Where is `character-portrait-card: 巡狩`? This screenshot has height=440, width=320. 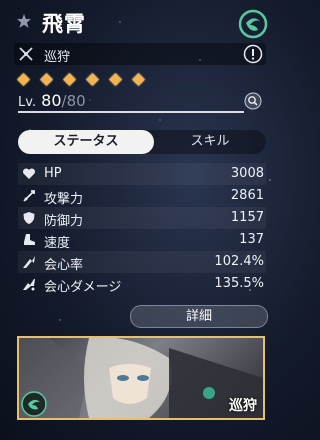 character-portrait-card: 巡狩 is located at coordinates (141, 378).